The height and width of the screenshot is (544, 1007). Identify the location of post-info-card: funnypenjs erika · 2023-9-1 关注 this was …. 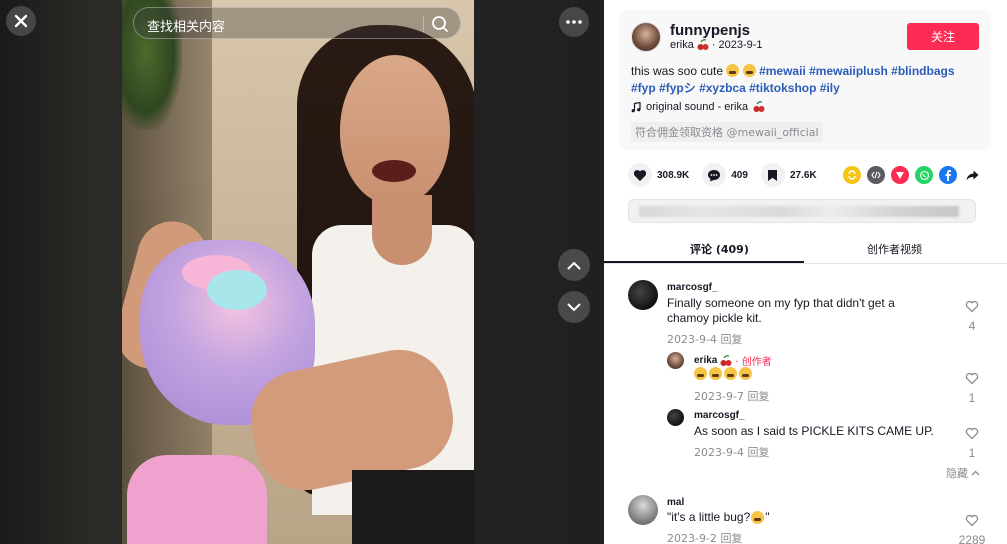
(805, 80).